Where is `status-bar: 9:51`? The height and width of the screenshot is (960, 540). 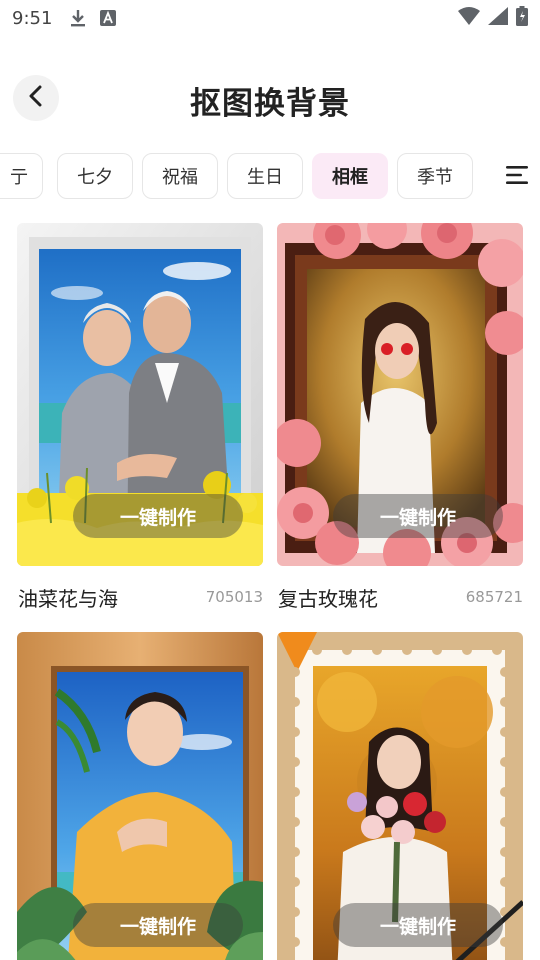
status-bar: 9:51 is located at coordinates (270, 18).